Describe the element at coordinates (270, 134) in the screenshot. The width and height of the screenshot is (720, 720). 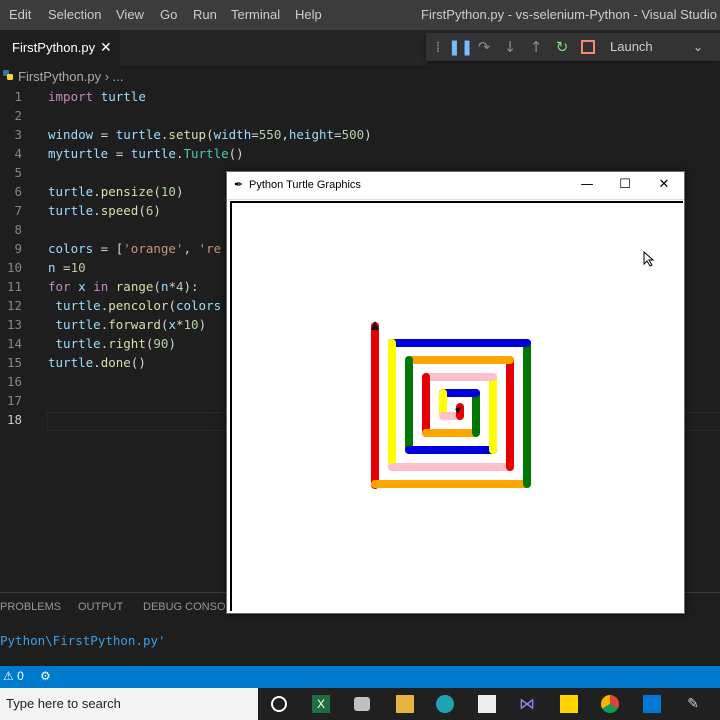
I see `code-token: 550` at that location.